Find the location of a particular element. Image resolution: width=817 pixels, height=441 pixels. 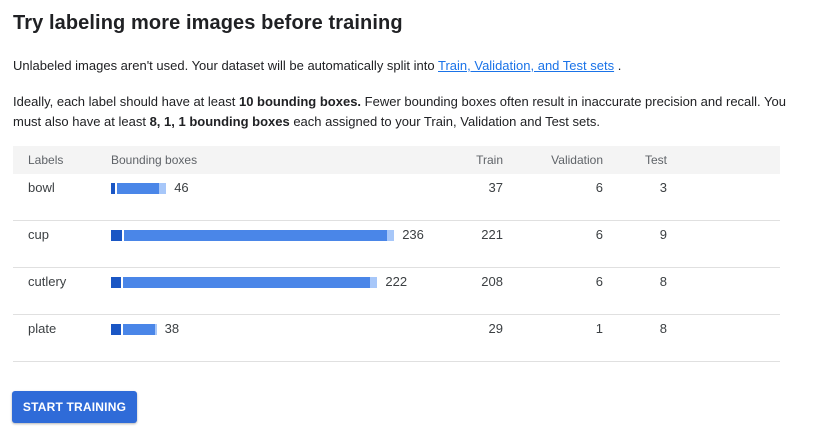

bounding-box-count: 38 is located at coordinates (172, 328).